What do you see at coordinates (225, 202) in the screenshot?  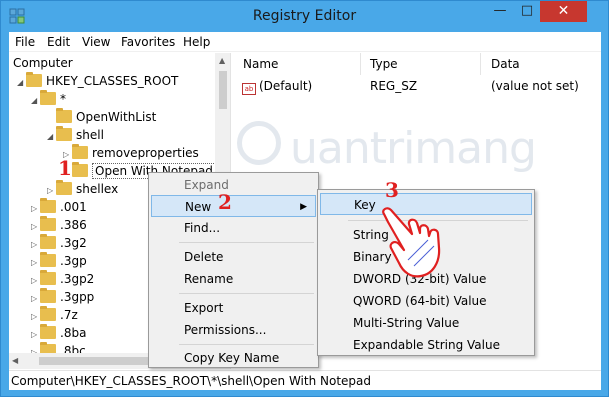 I see `step-marker-2: 2` at bounding box center [225, 202].